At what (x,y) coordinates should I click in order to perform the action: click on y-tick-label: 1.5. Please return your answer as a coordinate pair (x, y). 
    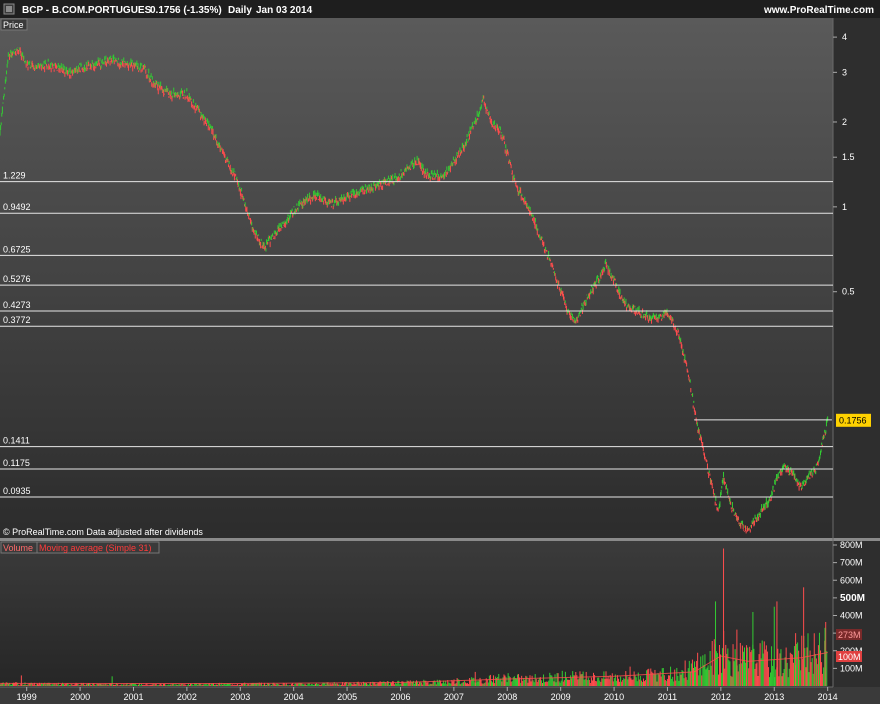
    Looking at the image, I should click on (848, 157).